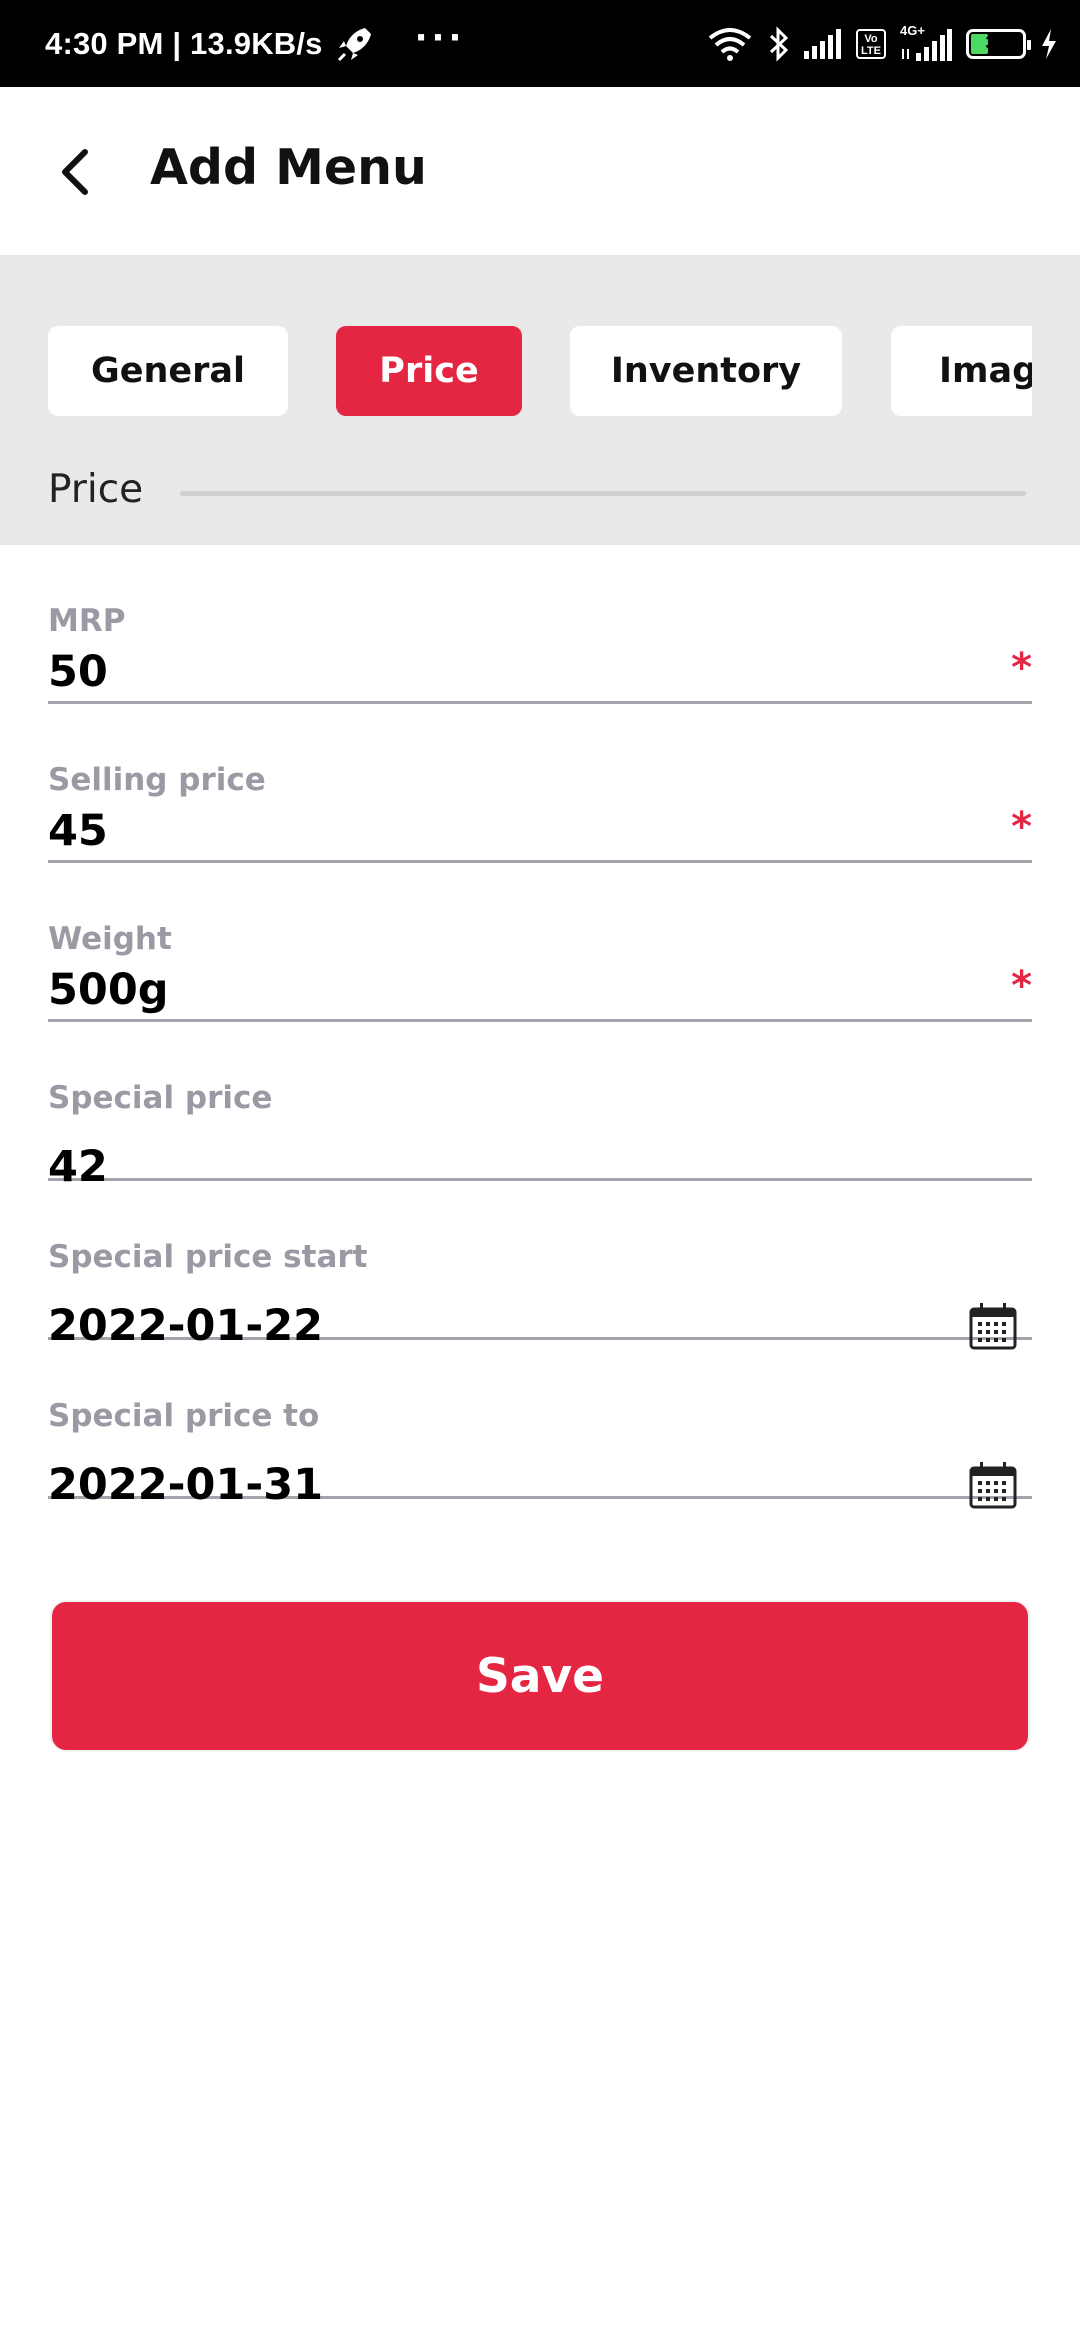 This screenshot has height=2340, width=1080. What do you see at coordinates (110, 939) in the screenshot?
I see `weight-label: Weight` at bounding box center [110, 939].